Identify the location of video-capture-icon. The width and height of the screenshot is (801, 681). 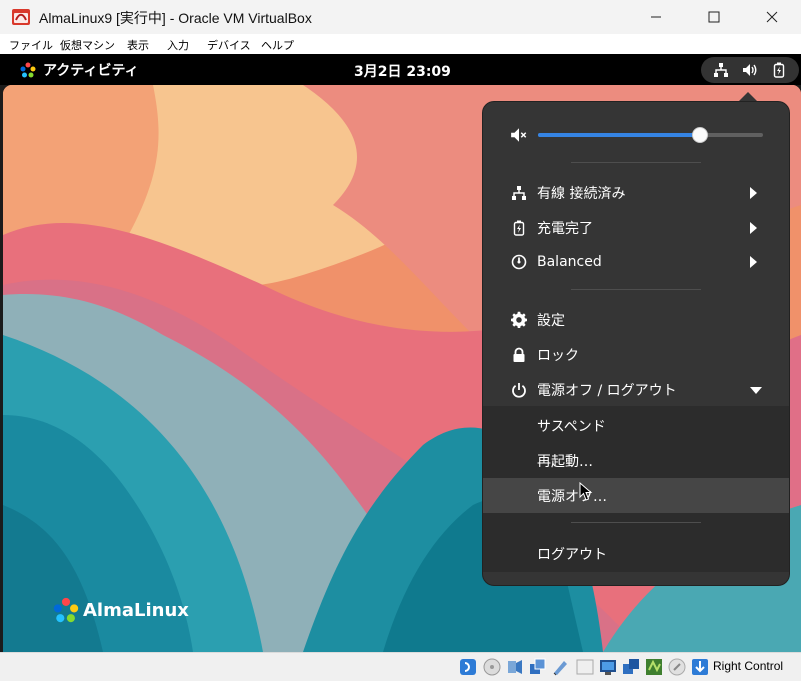
(608, 667).